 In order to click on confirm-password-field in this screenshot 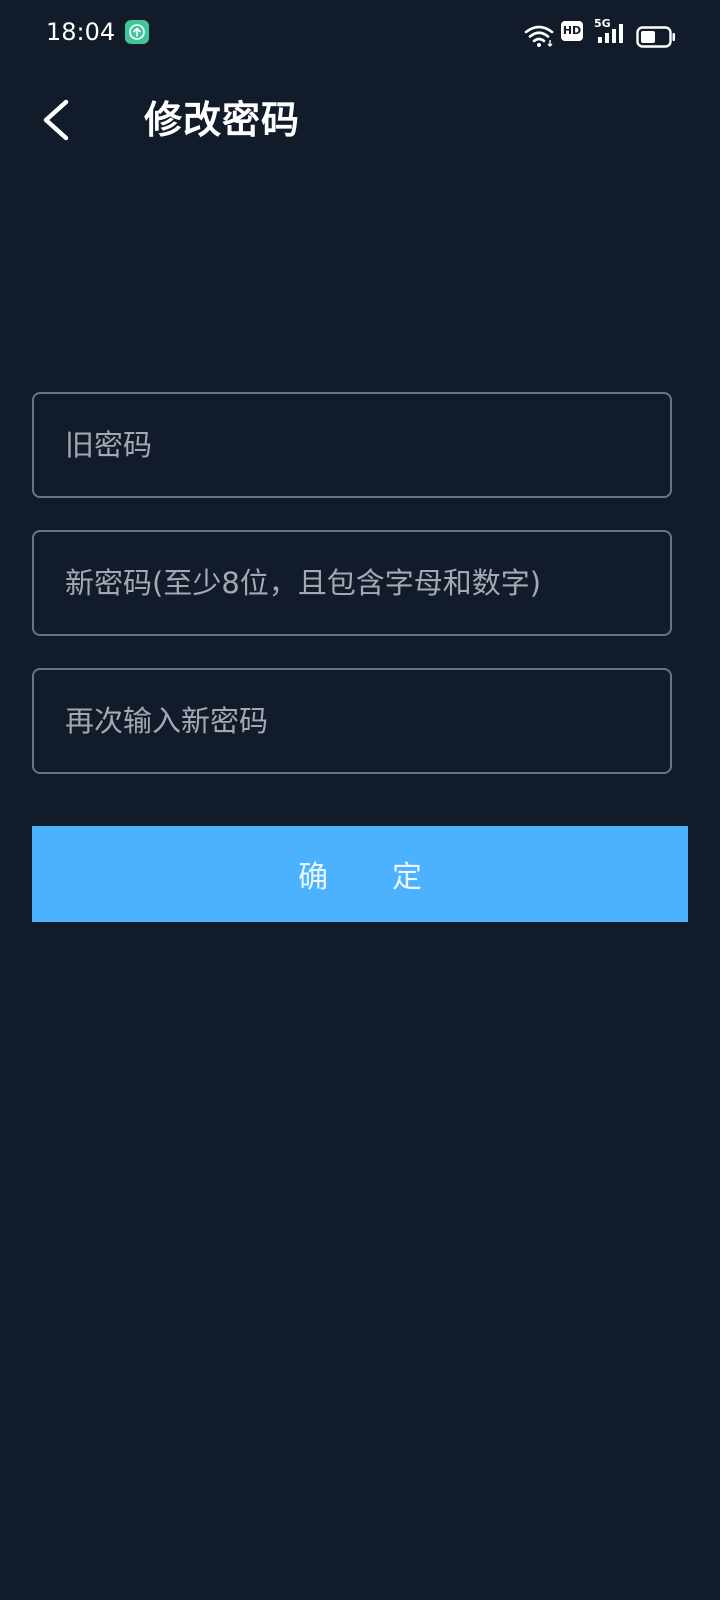, I will do `click(352, 721)`.